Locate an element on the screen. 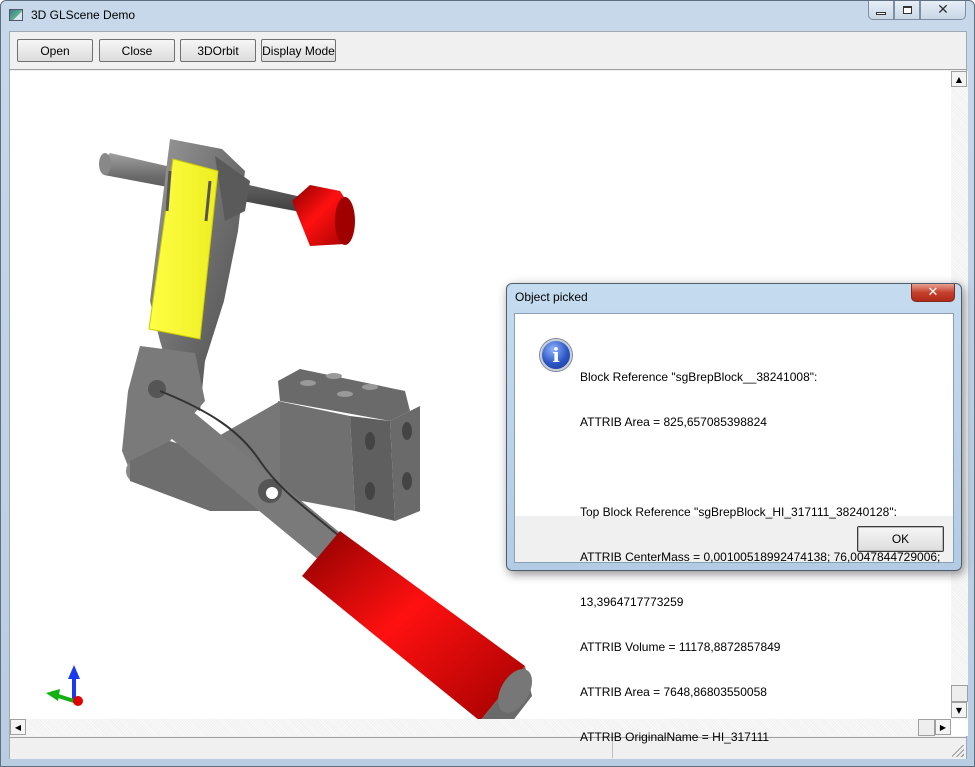  dialog-close-button: ✕ is located at coordinates (933, 293).